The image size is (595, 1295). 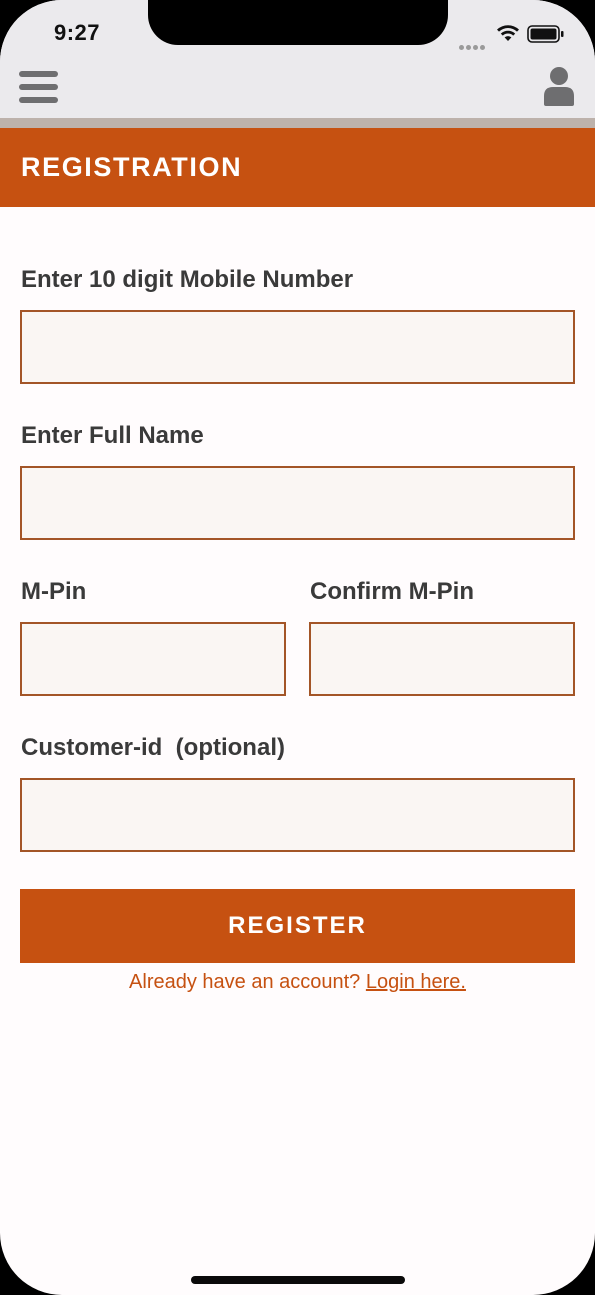 I want to click on mpin-input, so click(x=153, y=659).